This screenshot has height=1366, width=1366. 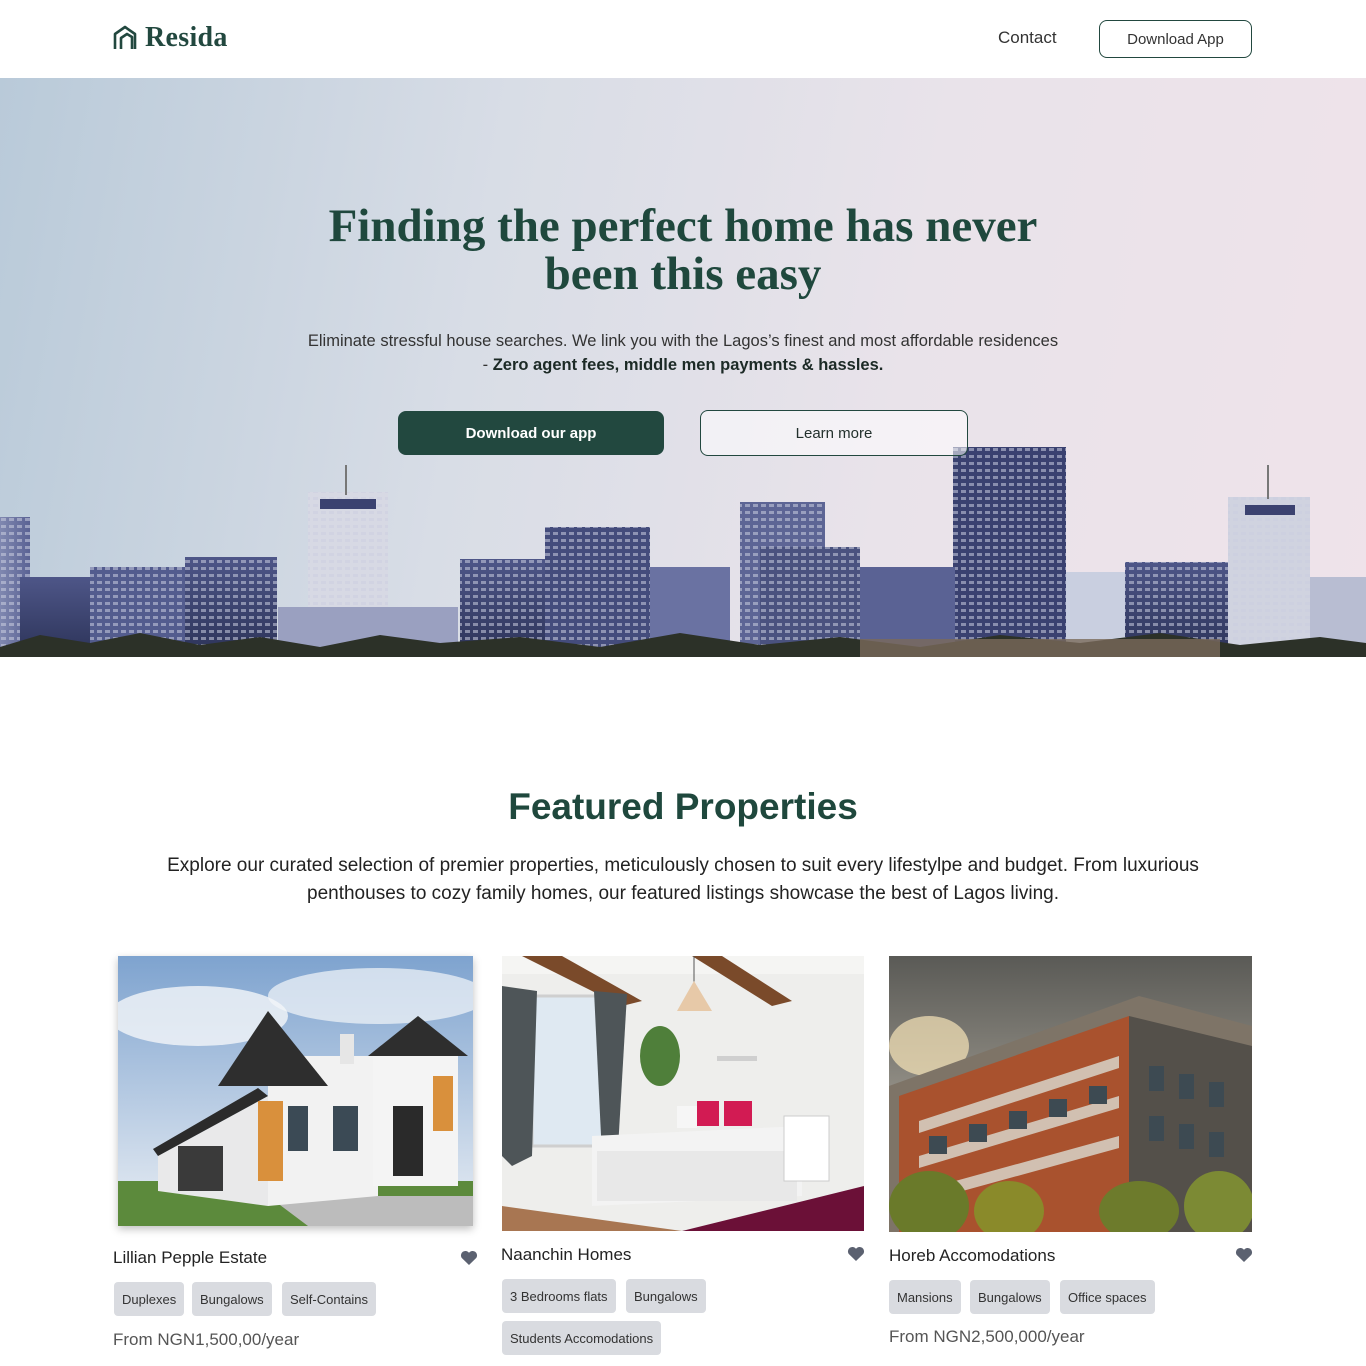 I want to click on download-app-button: Download App, so click(x=1175, y=39).